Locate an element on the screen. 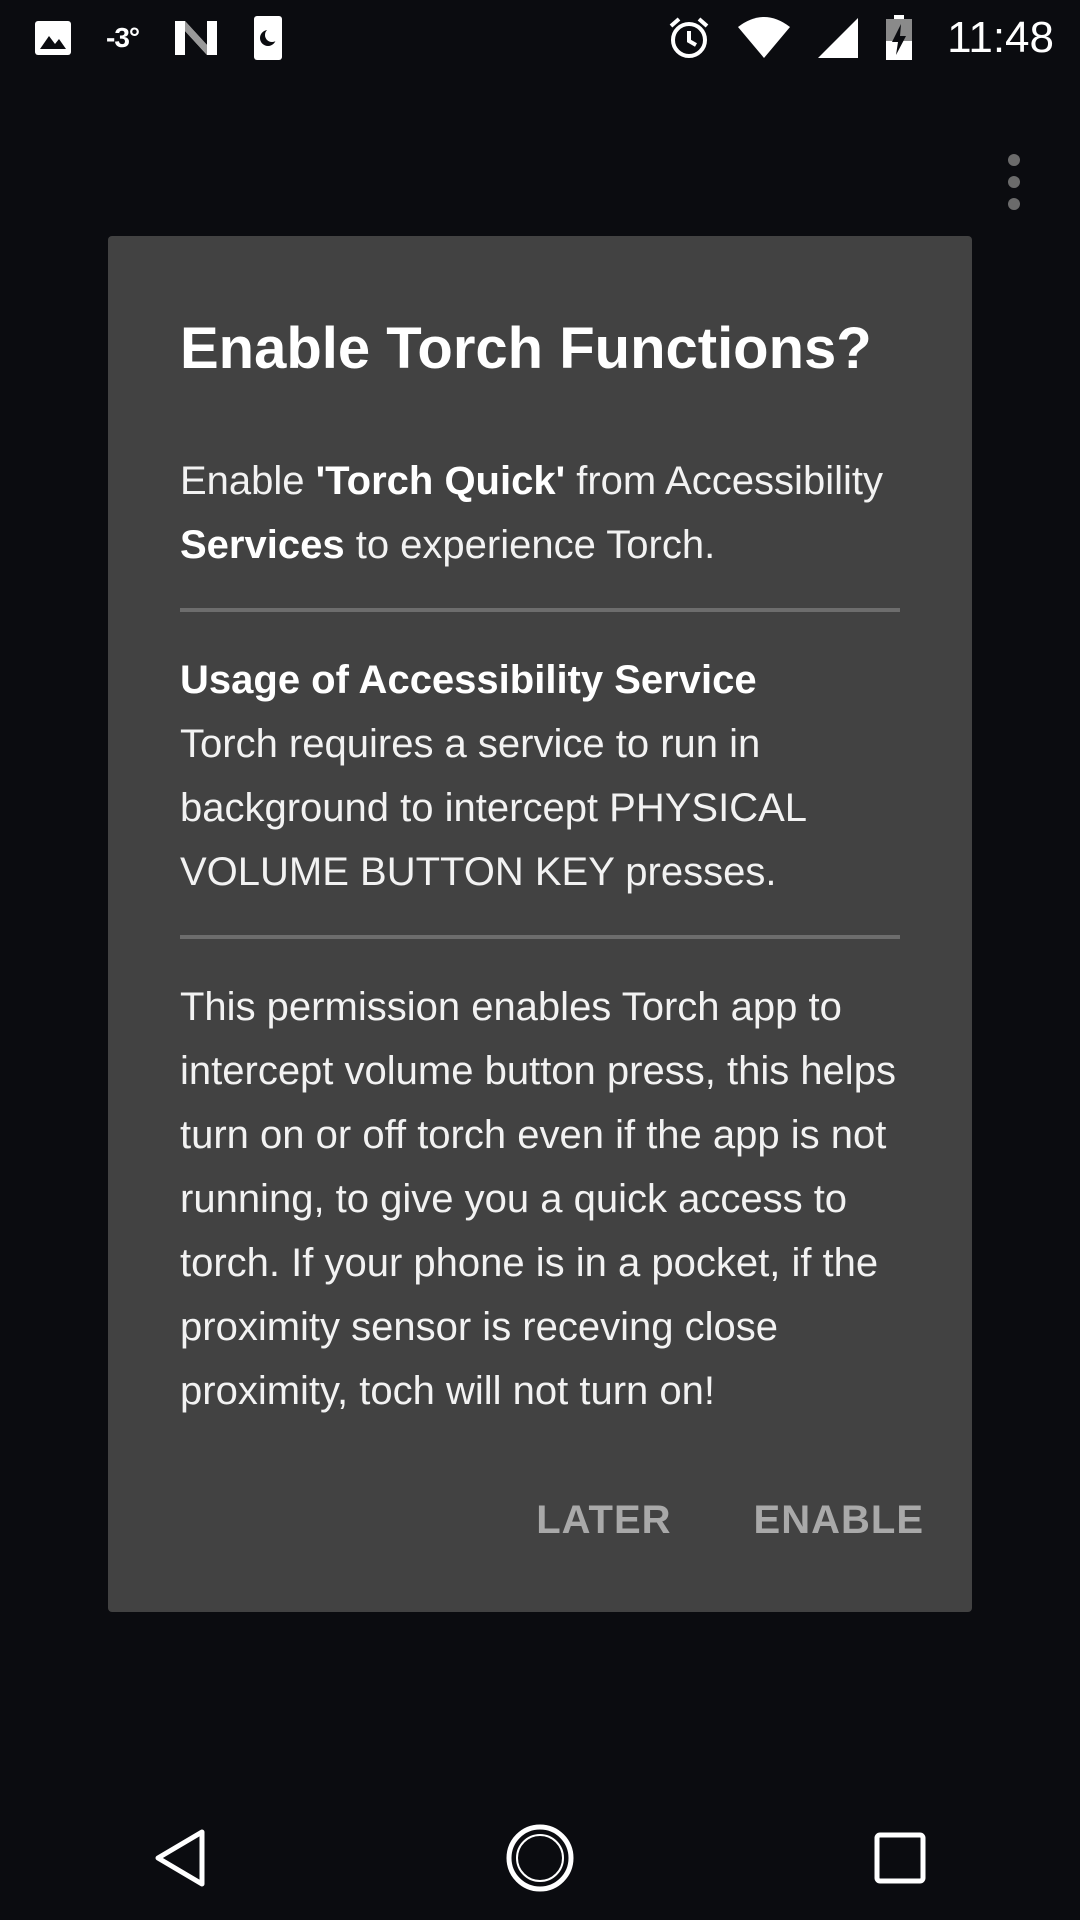  overflow-menu-icon is located at coordinates (1014, 182).